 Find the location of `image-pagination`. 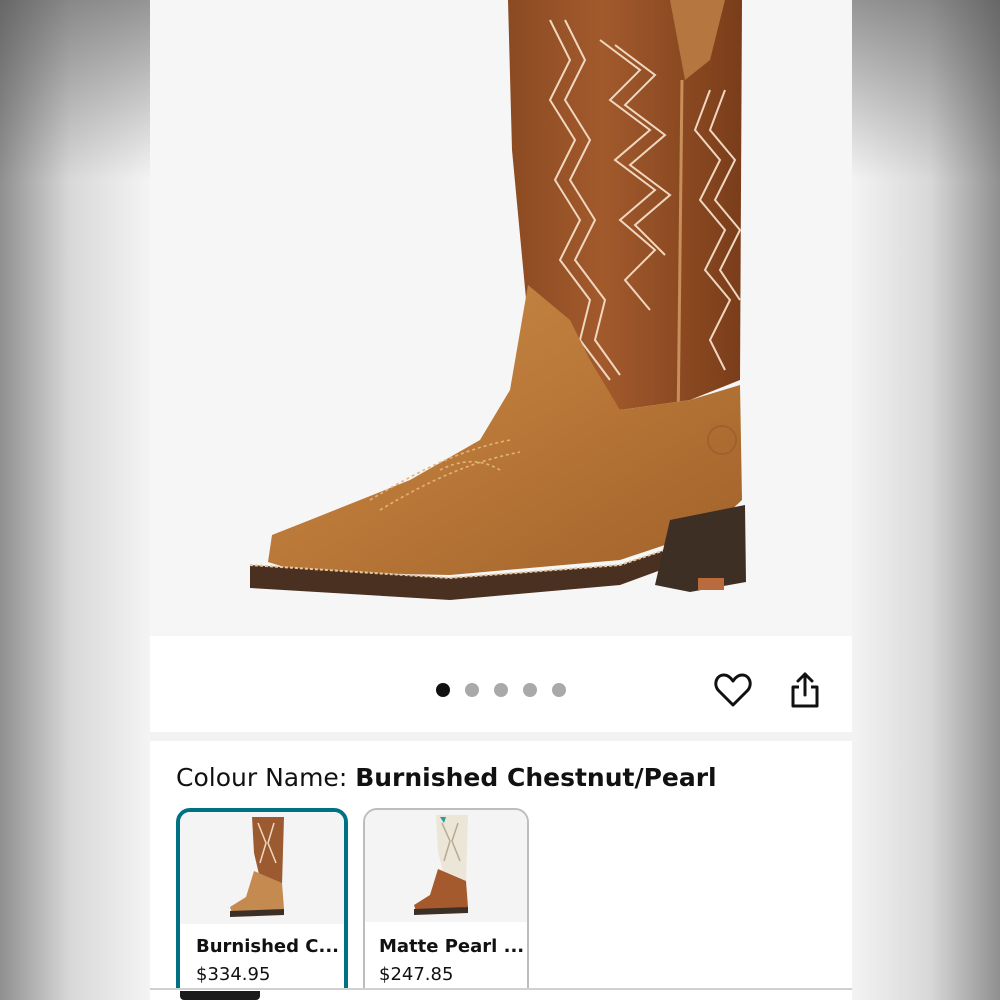

image-pagination is located at coordinates (501, 690).